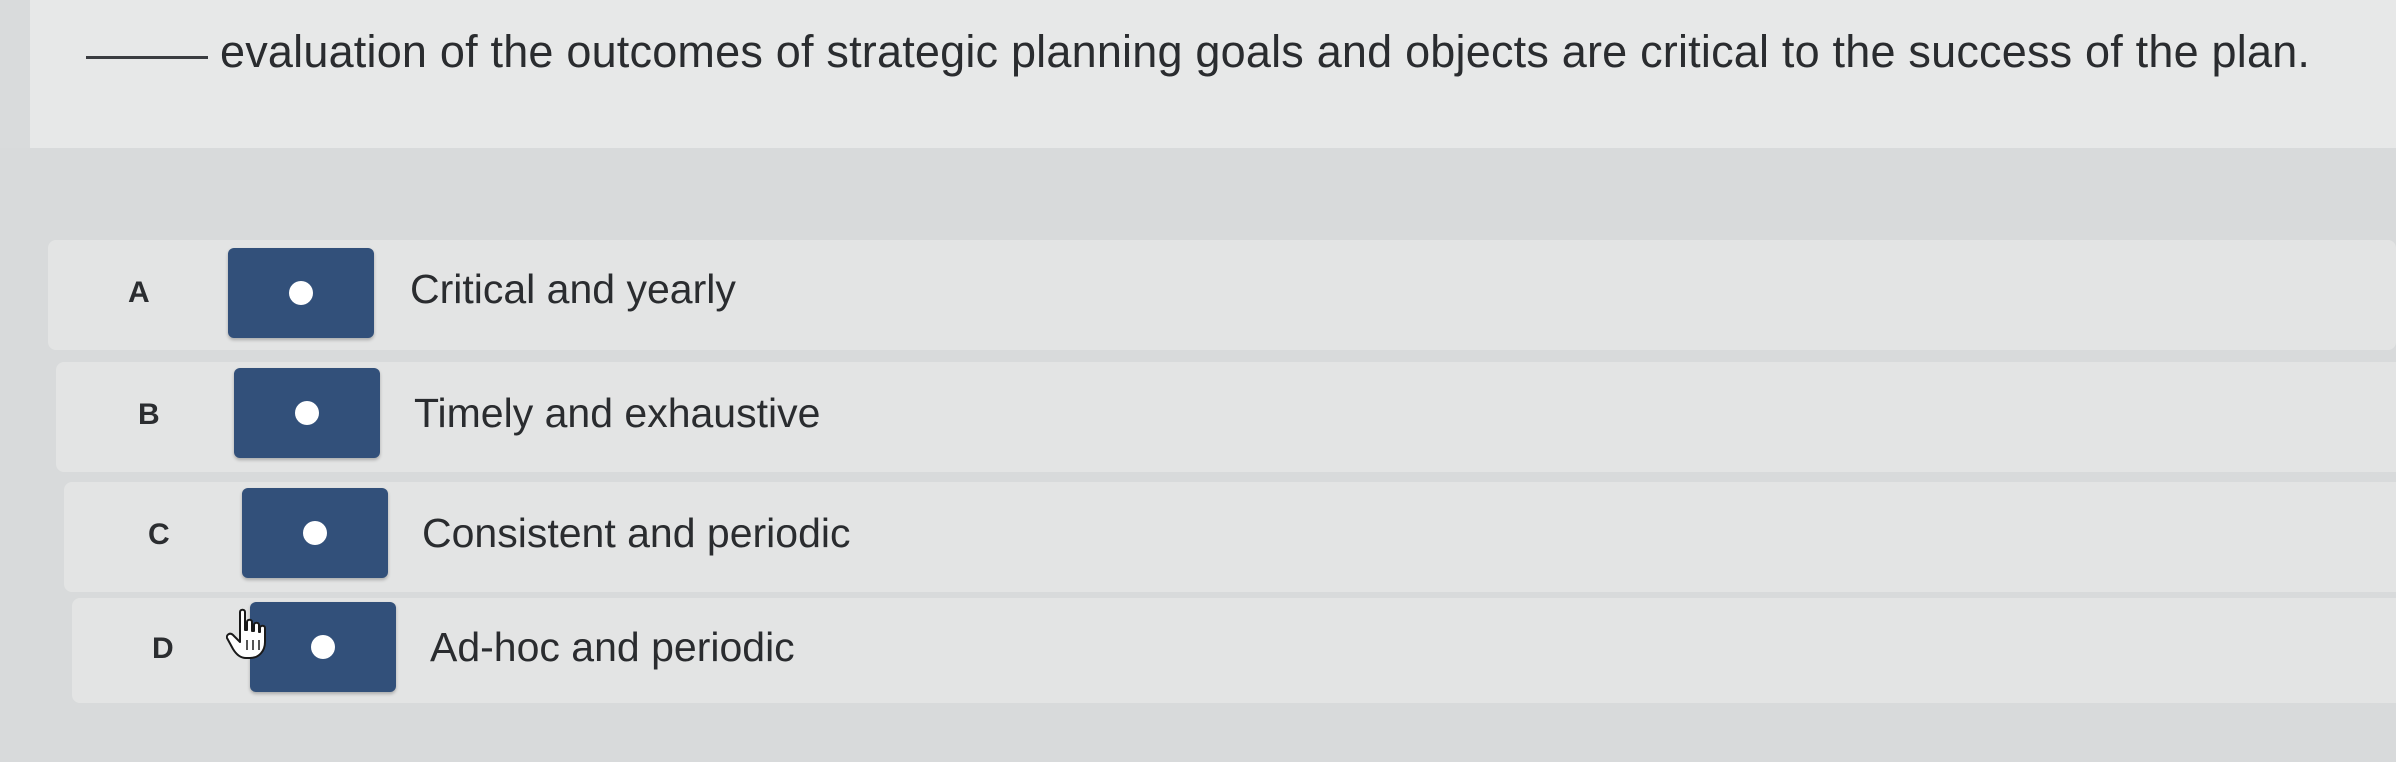 The height and width of the screenshot is (762, 2396). Describe the element at coordinates (1222, 295) in the screenshot. I see `option-row-a: A Critical and yearly` at that location.